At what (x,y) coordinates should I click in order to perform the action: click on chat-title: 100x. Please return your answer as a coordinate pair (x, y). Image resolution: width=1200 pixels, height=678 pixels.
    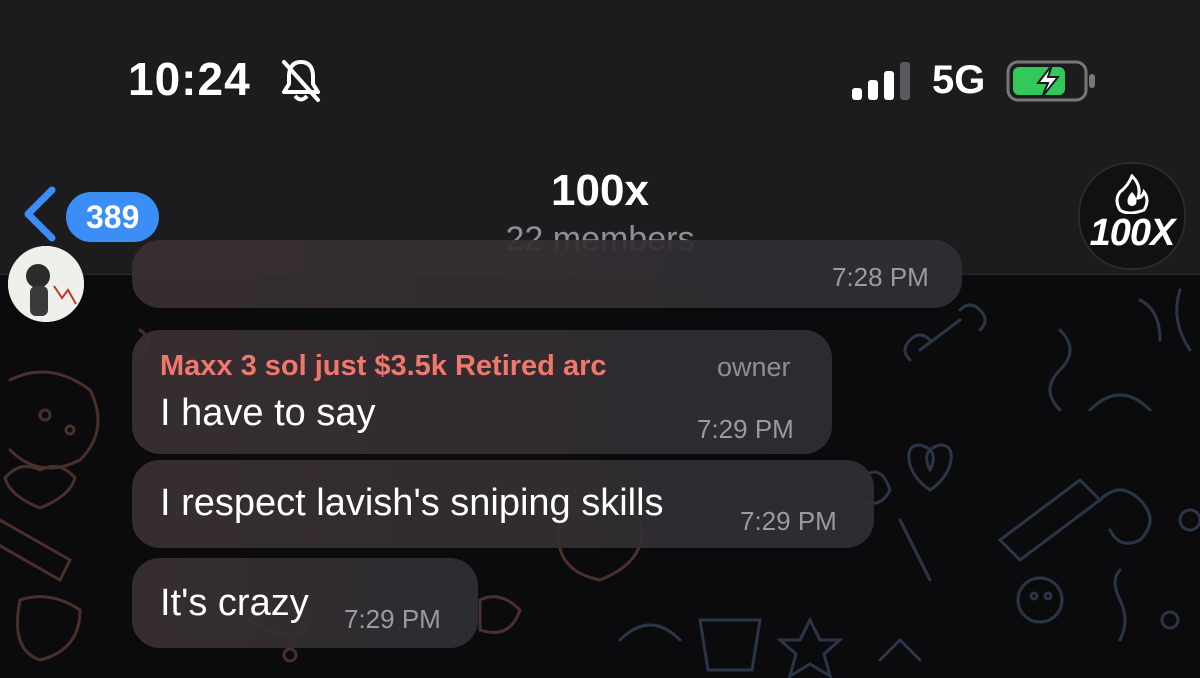
    Looking at the image, I should click on (600, 191).